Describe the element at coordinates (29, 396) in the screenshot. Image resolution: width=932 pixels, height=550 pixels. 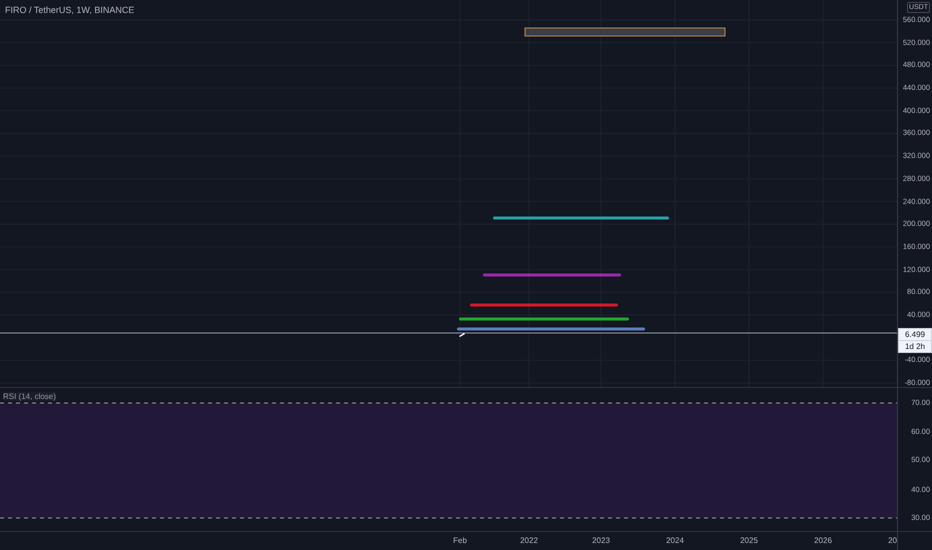
I see `rsi-title: RSI (14, close)` at that location.